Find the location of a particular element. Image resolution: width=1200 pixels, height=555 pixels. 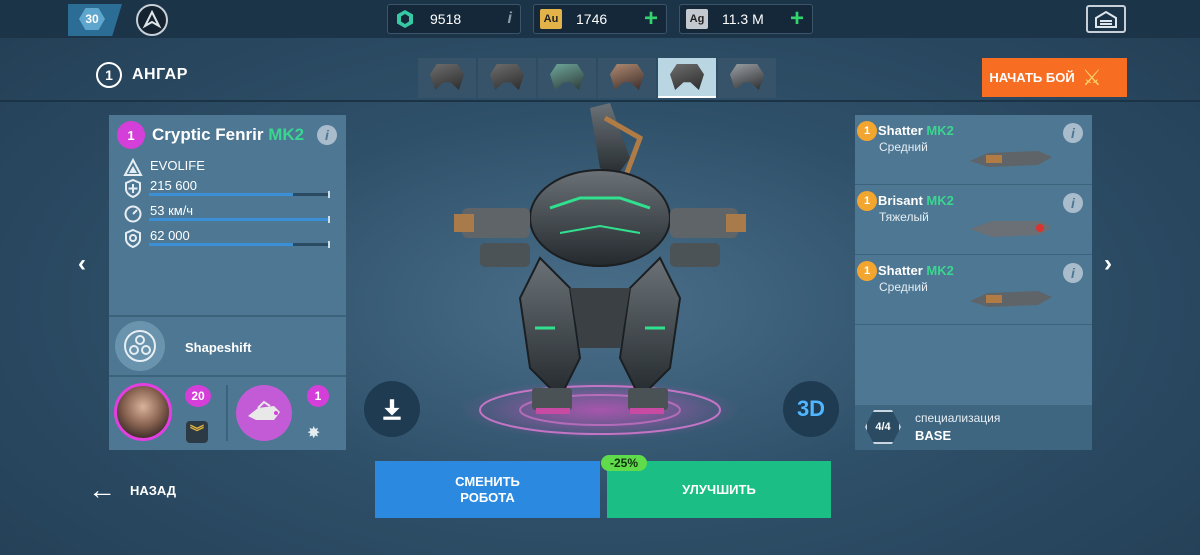

speed-bar-end is located at coordinates (329, 219).